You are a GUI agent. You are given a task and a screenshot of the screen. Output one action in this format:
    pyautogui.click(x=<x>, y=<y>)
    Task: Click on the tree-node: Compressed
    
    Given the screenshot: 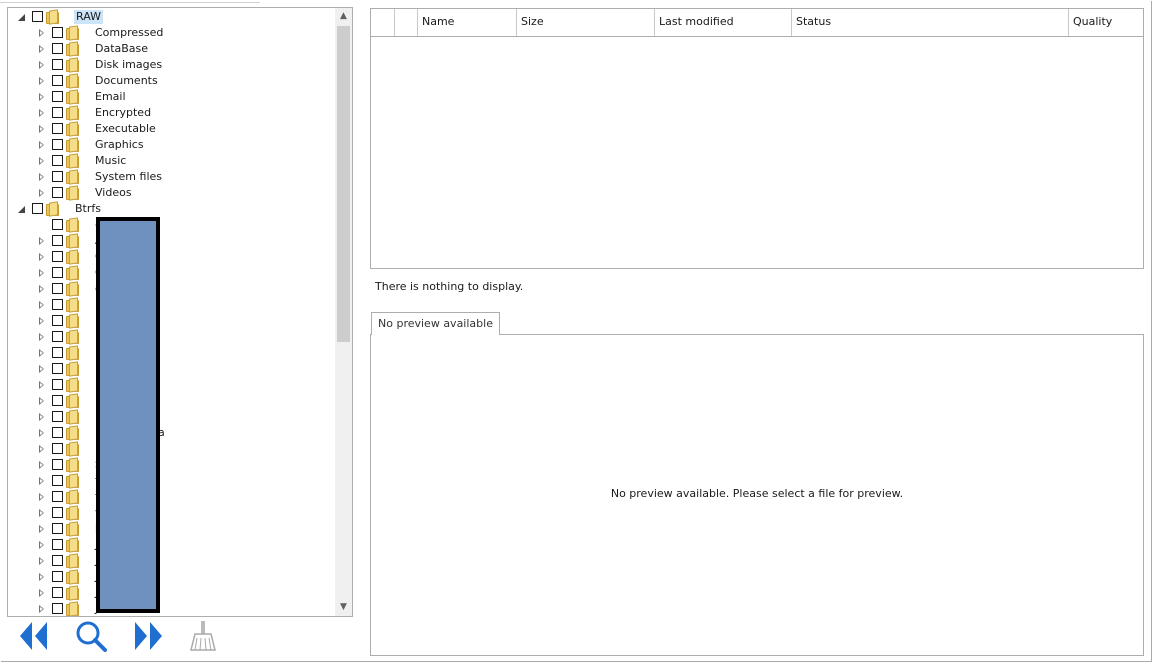 What is the action you would take?
    pyautogui.click(x=171, y=33)
    